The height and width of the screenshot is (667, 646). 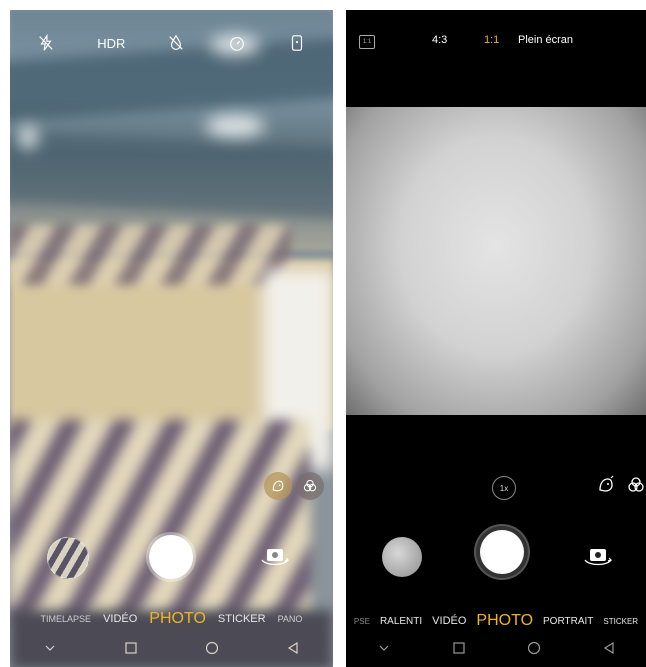 What do you see at coordinates (237, 43) in the screenshot?
I see `timer-icon` at bounding box center [237, 43].